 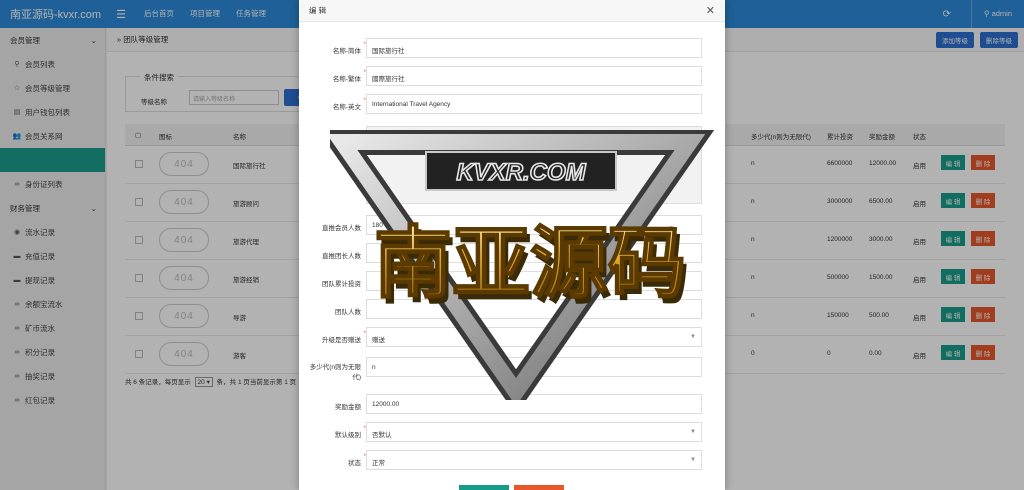 What do you see at coordinates (378, 463) in the screenshot?
I see `select-value: 正常` at bounding box center [378, 463].